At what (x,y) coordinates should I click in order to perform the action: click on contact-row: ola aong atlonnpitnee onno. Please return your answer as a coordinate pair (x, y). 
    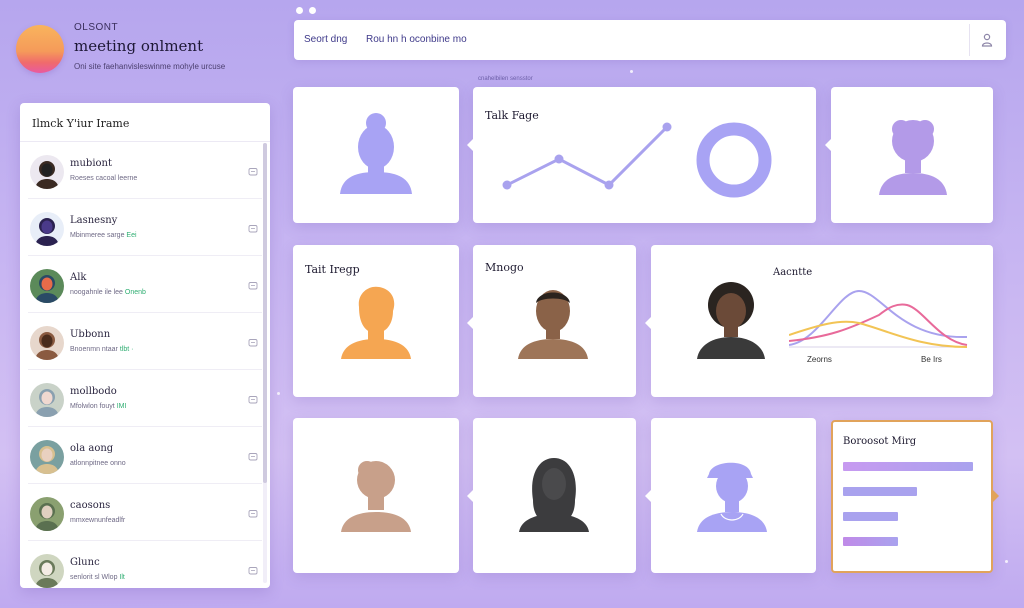
    Looking at the image, I should click on (145, 456).